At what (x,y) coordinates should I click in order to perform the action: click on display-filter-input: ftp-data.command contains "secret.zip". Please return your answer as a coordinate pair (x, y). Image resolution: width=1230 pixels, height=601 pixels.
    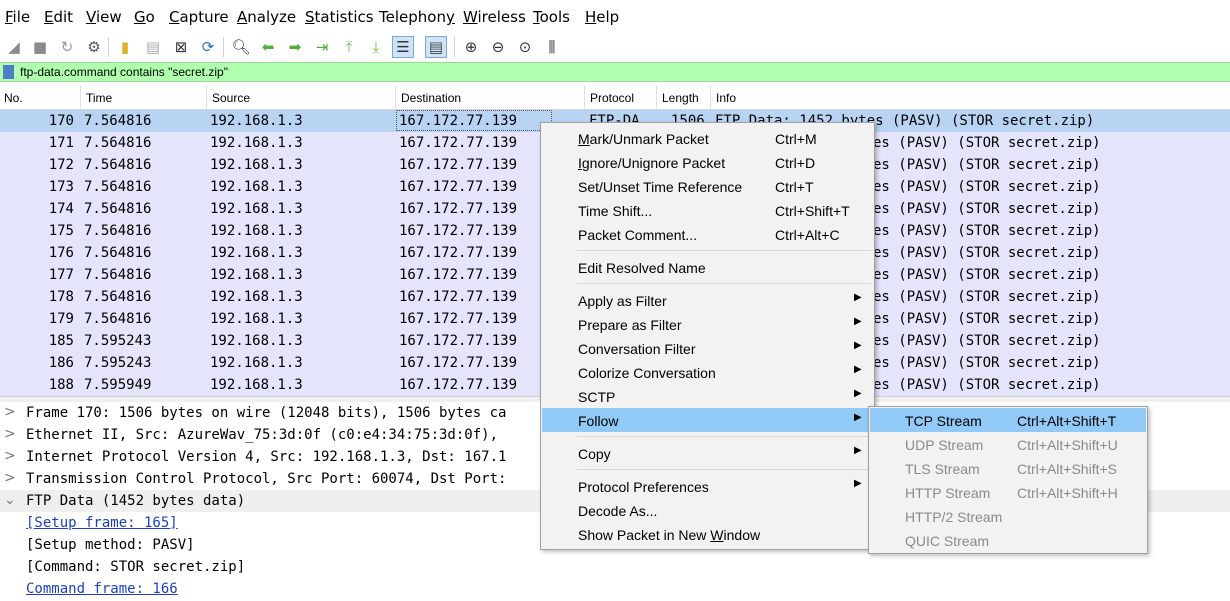
    Looking at the image, I should click on (124, 72).